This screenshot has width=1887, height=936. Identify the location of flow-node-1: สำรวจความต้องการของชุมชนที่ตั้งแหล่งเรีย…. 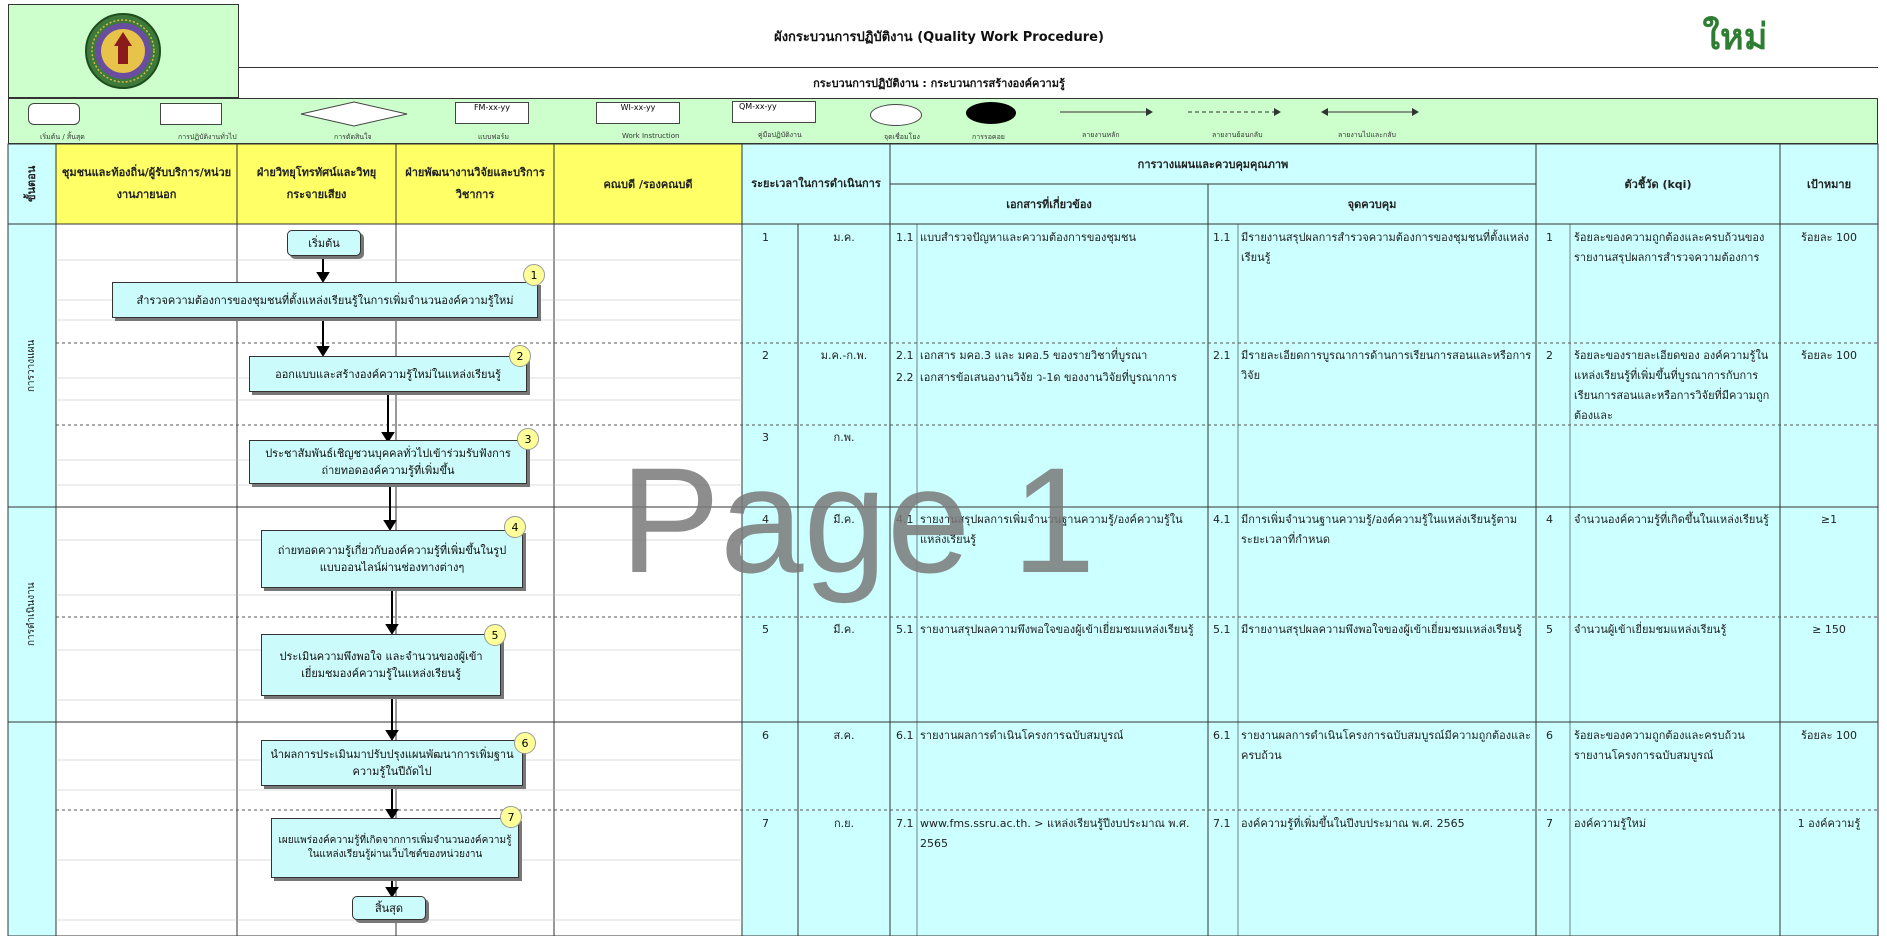
(325, 300).